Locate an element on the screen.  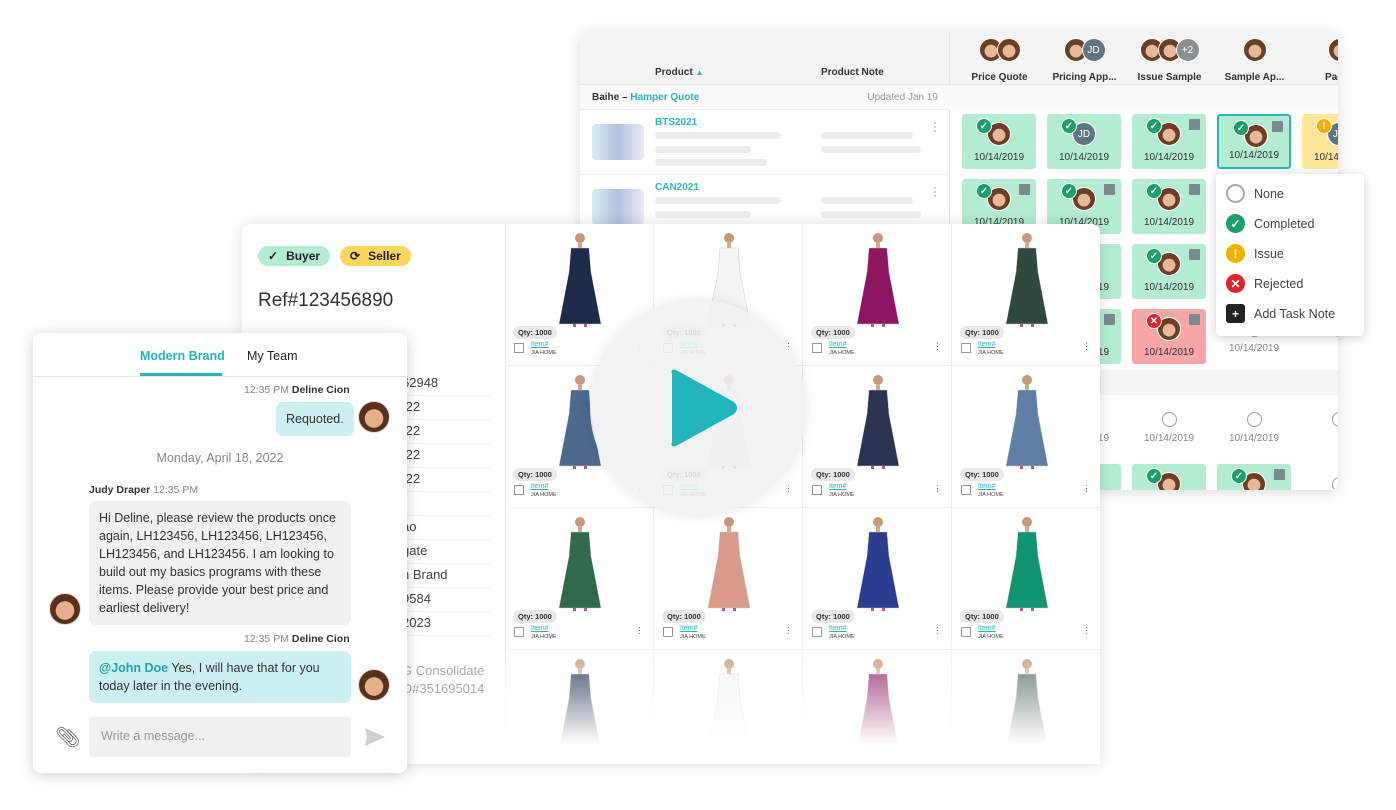
buyer-badge: ✓ Buyer is located at coordinates (294, 256).